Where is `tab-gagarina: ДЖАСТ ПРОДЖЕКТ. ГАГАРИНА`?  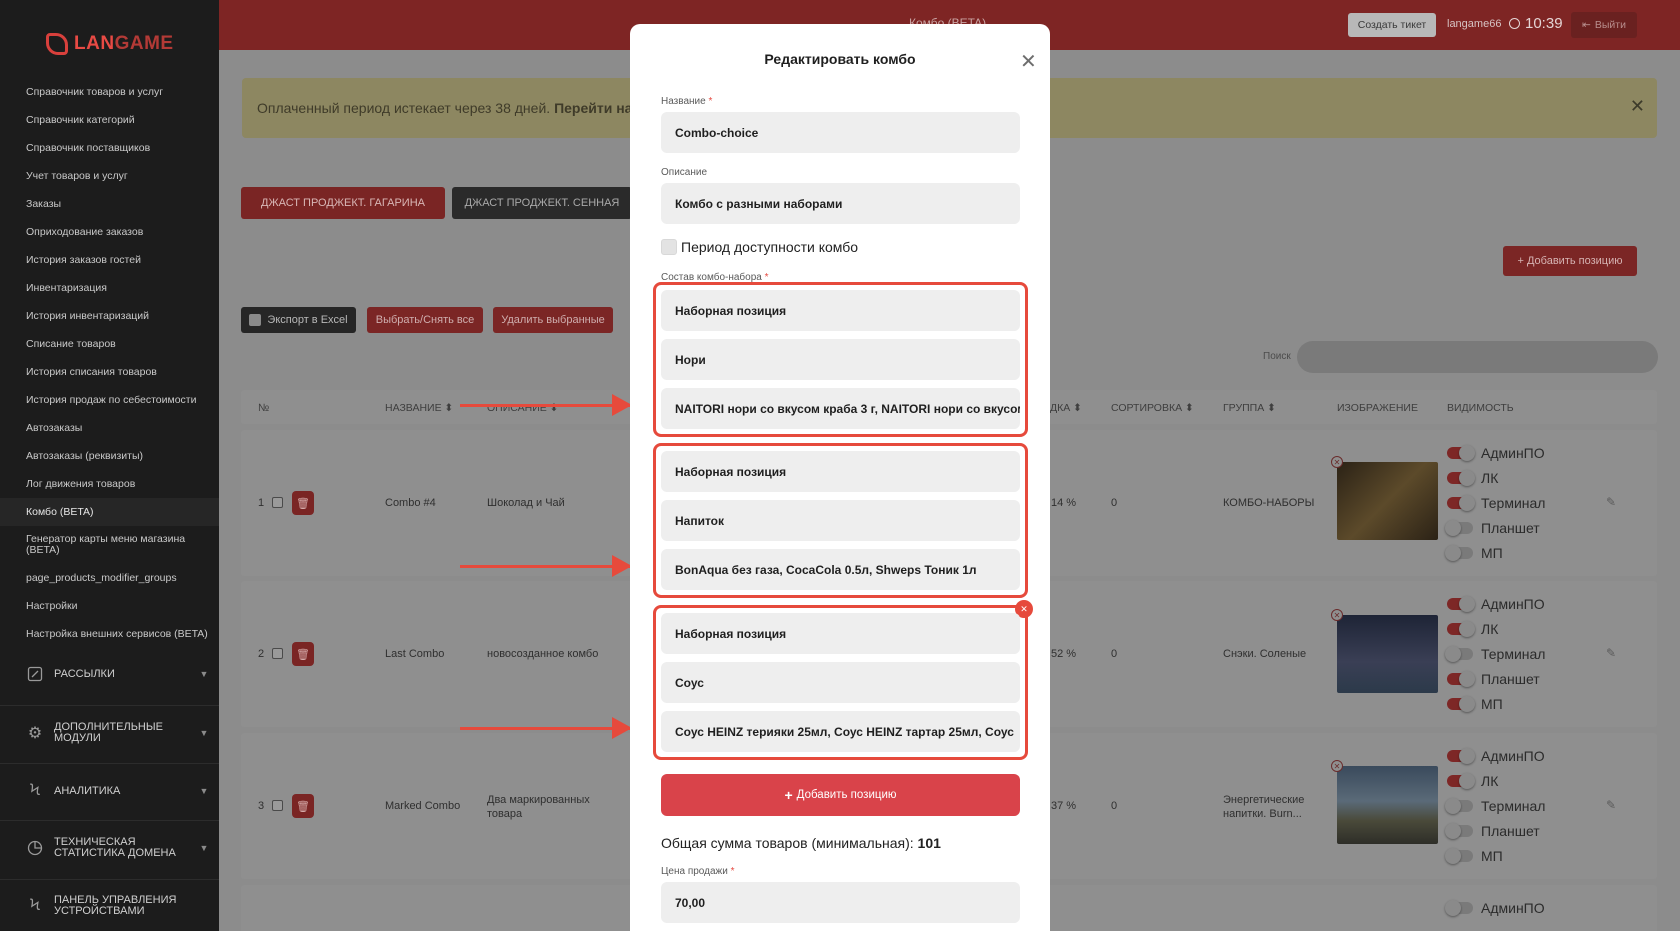 tab-gagarina: ДЖАСТ ПРОДЖЕКТ. ГАГАРИНА is located at coordinates (343, 203).